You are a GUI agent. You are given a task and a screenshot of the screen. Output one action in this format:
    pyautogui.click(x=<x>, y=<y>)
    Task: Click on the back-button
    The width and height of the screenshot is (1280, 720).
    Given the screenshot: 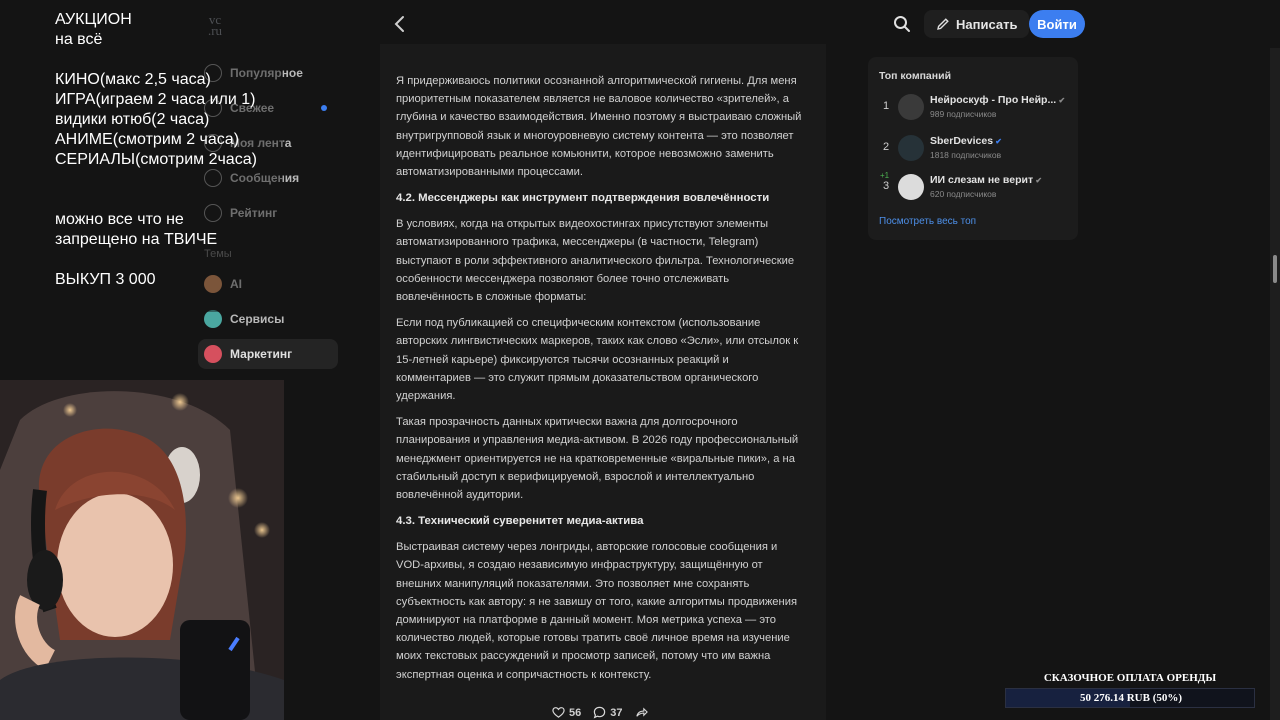 What is the action you would take?
    pyautogui.click(x=400, y=24)
    